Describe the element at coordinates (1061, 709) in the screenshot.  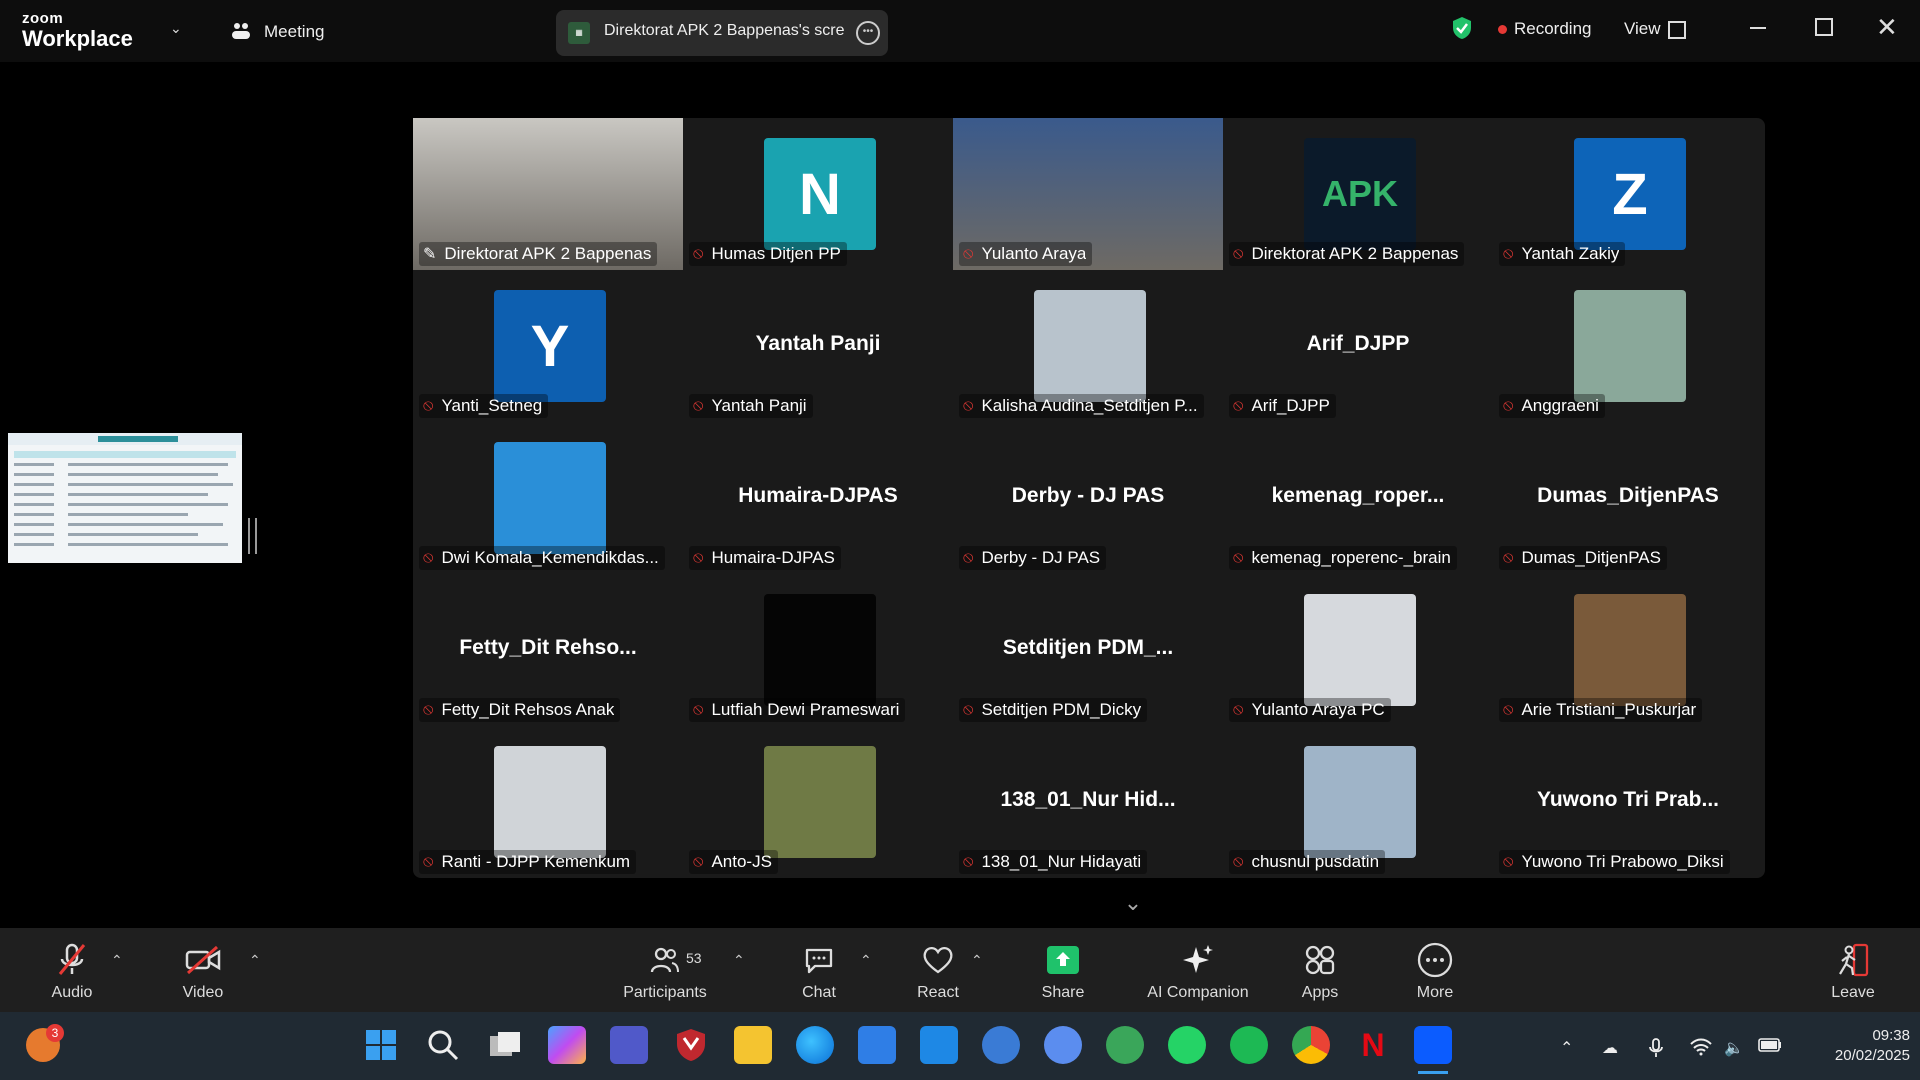
I see `participant-name: Setditjen PDM_Dicky` at that location.